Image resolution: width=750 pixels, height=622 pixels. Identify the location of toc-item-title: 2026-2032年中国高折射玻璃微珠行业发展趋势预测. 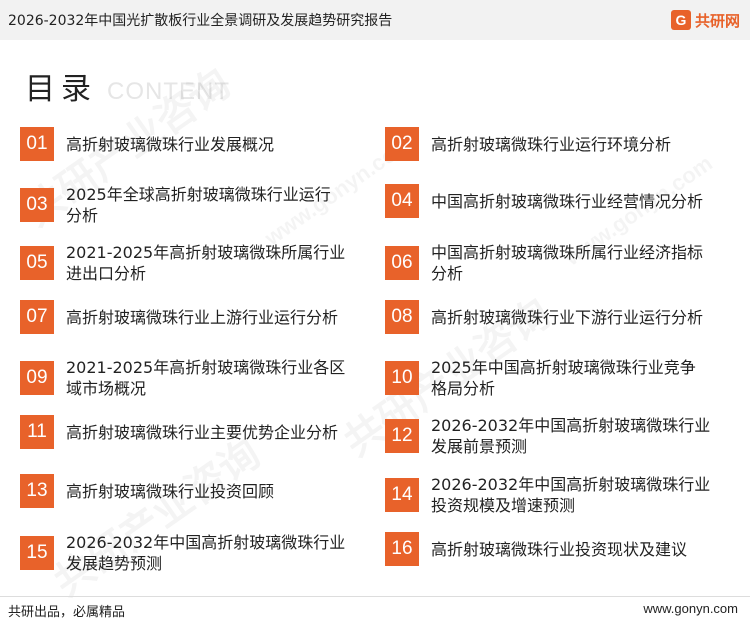
(206, 553).